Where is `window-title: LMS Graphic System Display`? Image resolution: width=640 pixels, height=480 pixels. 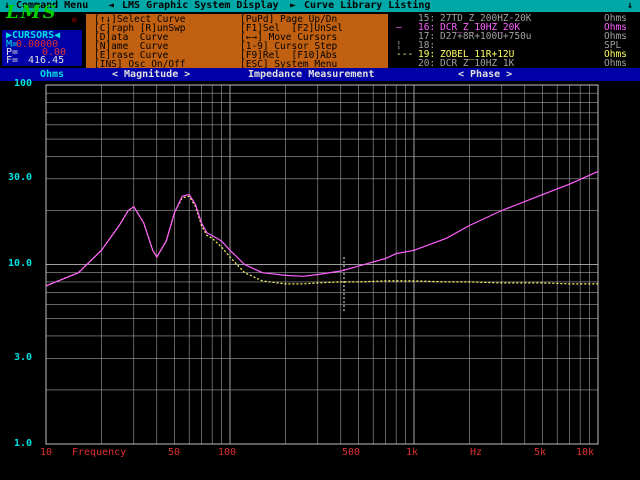 window-title: LMS Graphic System Display is located at coordinates (200, 5).